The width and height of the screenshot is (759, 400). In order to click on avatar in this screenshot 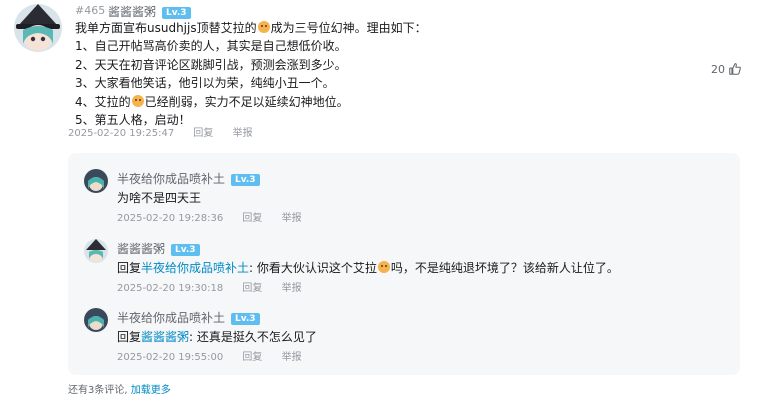, I will do `click(38, 28)`.